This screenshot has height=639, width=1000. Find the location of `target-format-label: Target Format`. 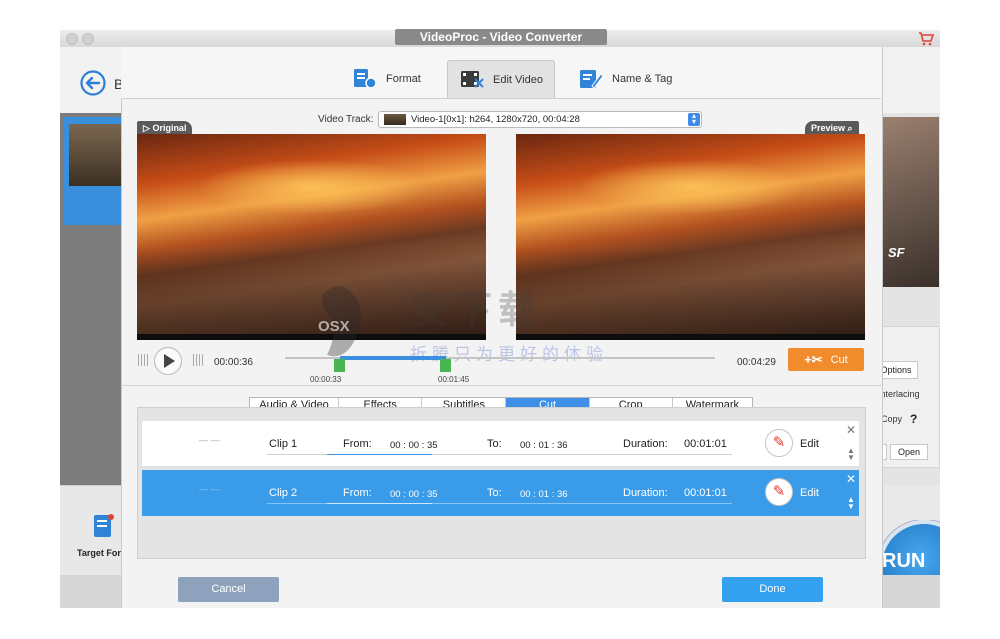

target-format-label: Target Format is located at coordinates (99, 553).